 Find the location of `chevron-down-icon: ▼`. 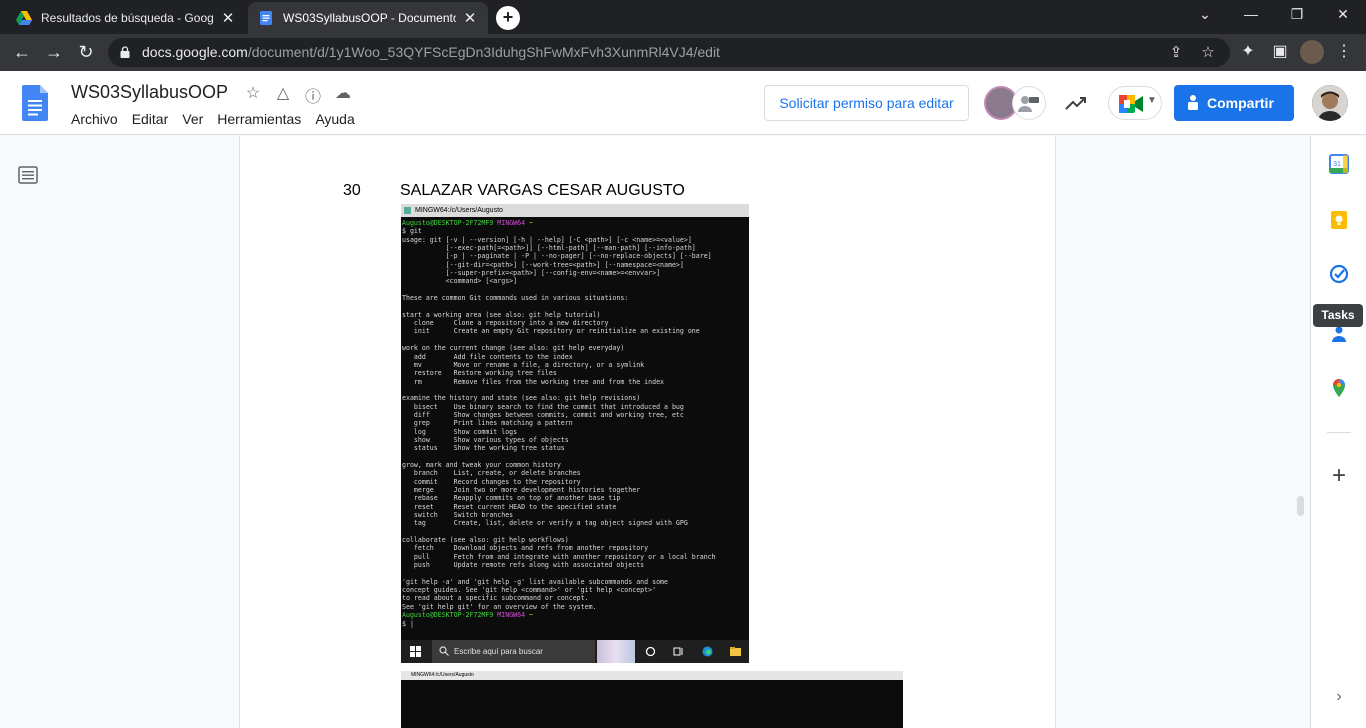

chevron-down-icon: ▼ is located at coordinates (1152, 100).